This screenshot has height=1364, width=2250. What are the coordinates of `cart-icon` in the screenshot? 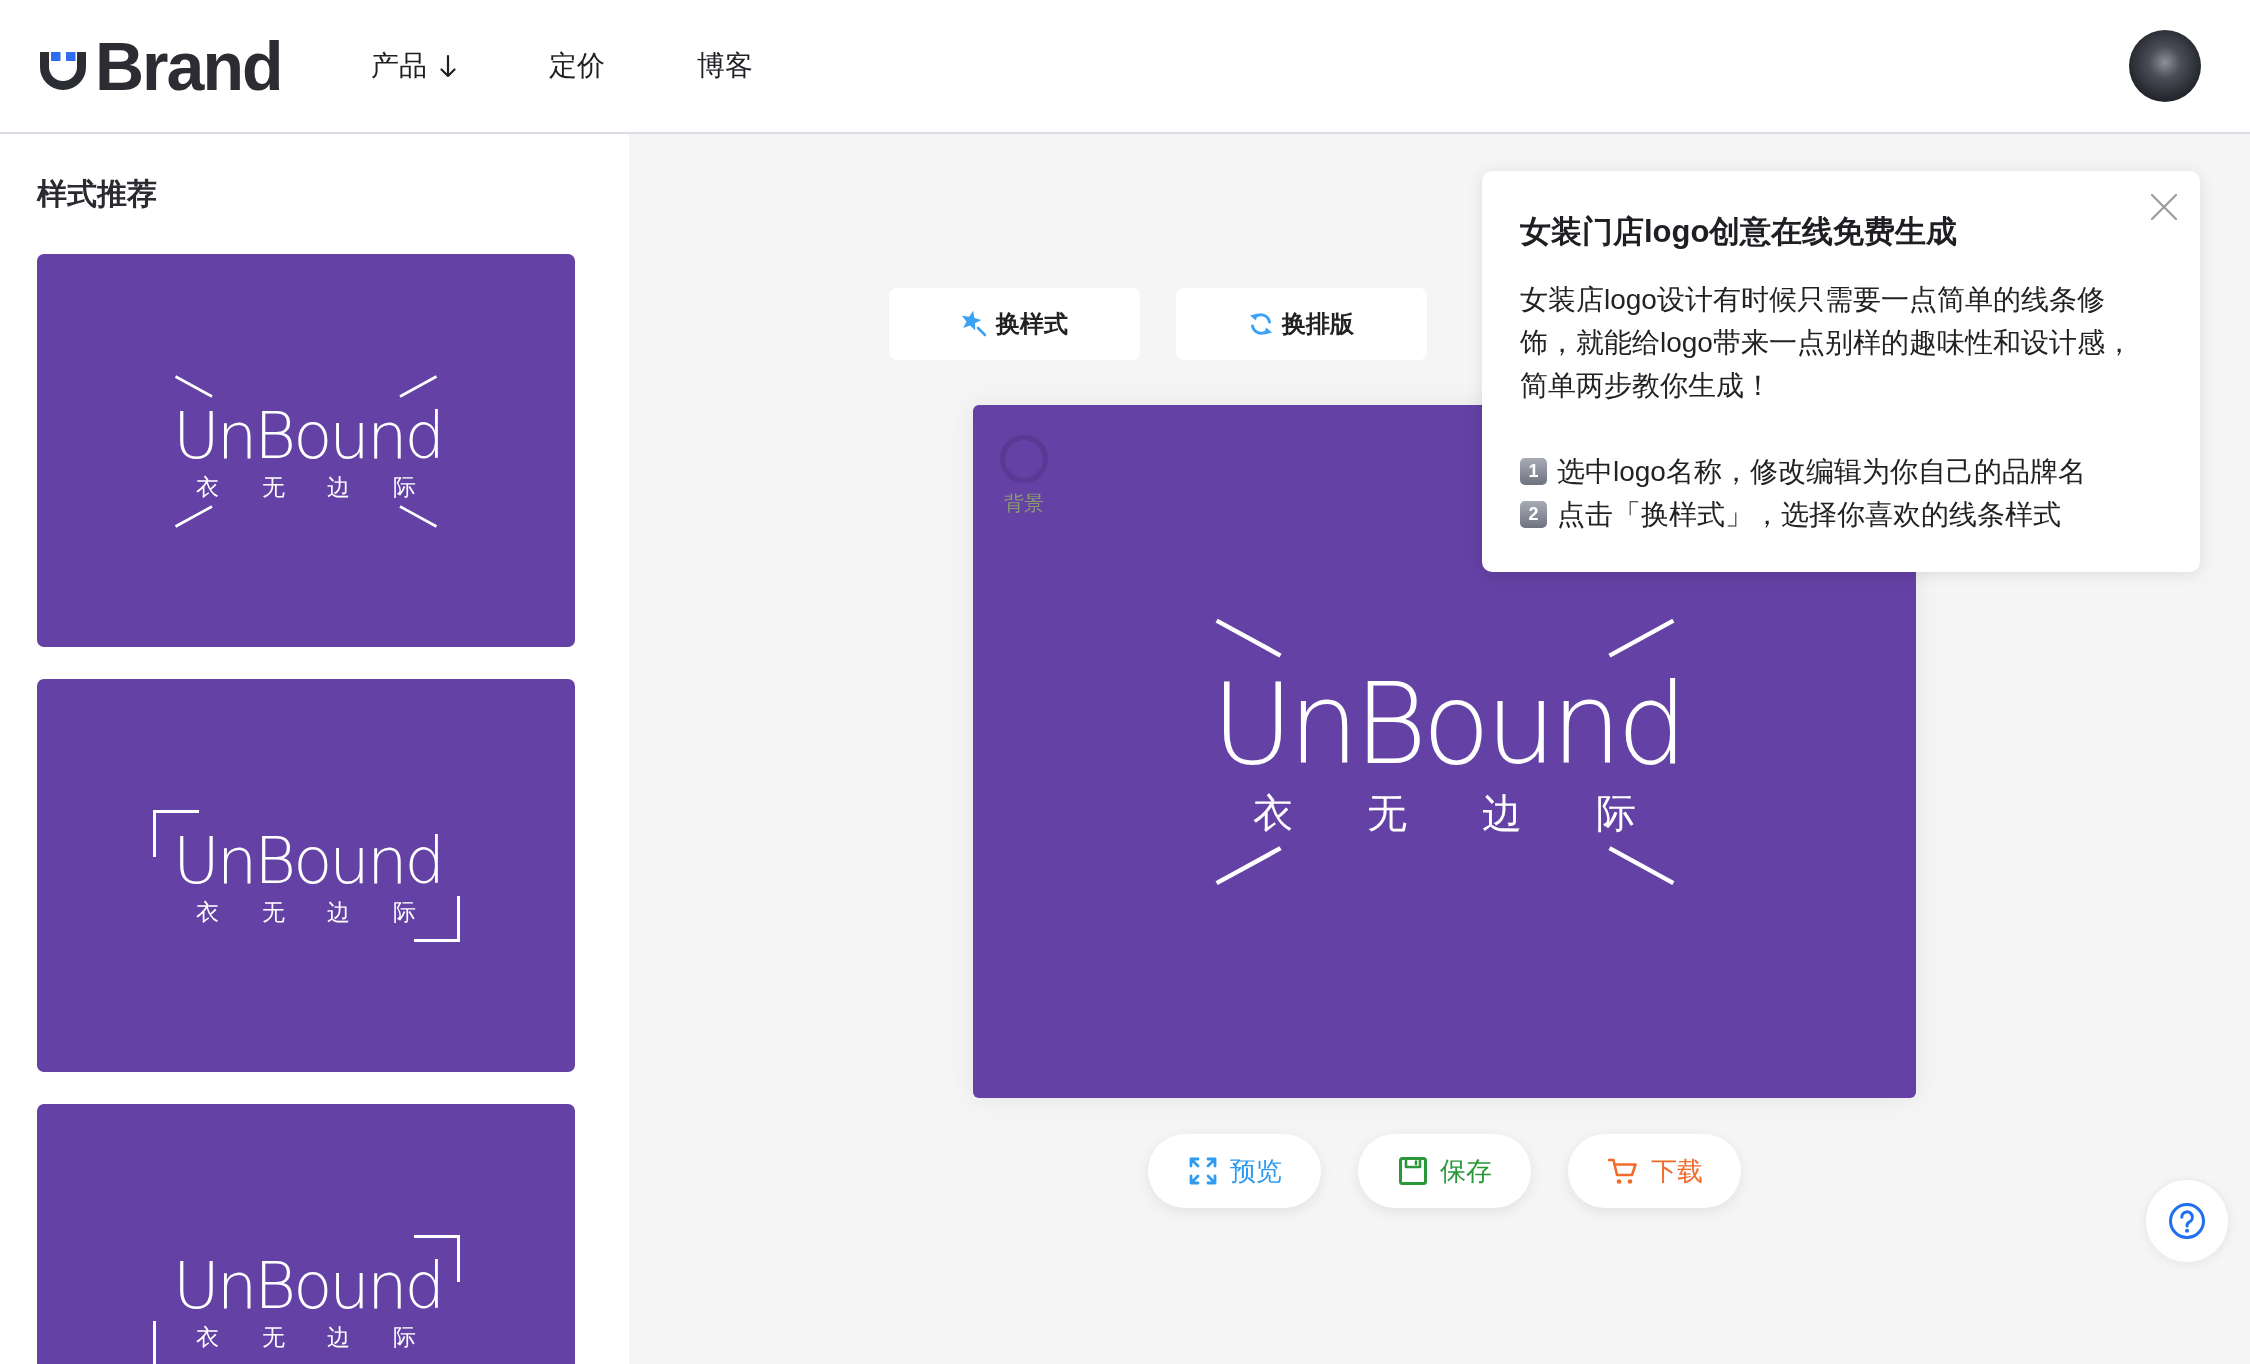 It's located at (1622, 1171).